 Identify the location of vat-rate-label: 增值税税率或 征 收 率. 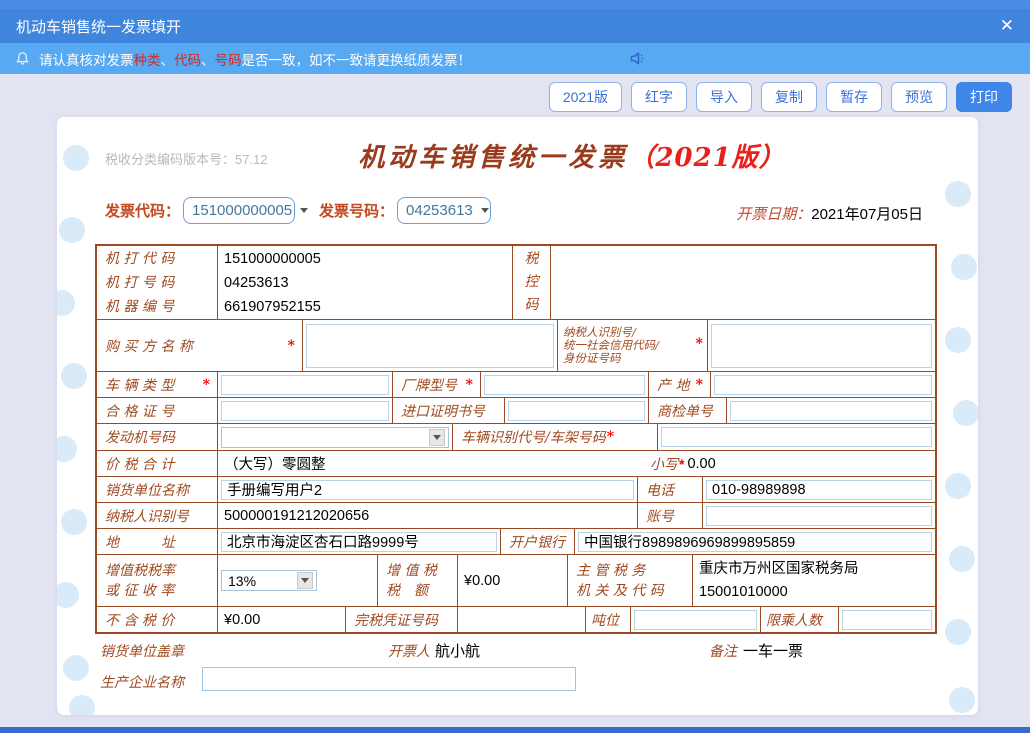
(140, 580).